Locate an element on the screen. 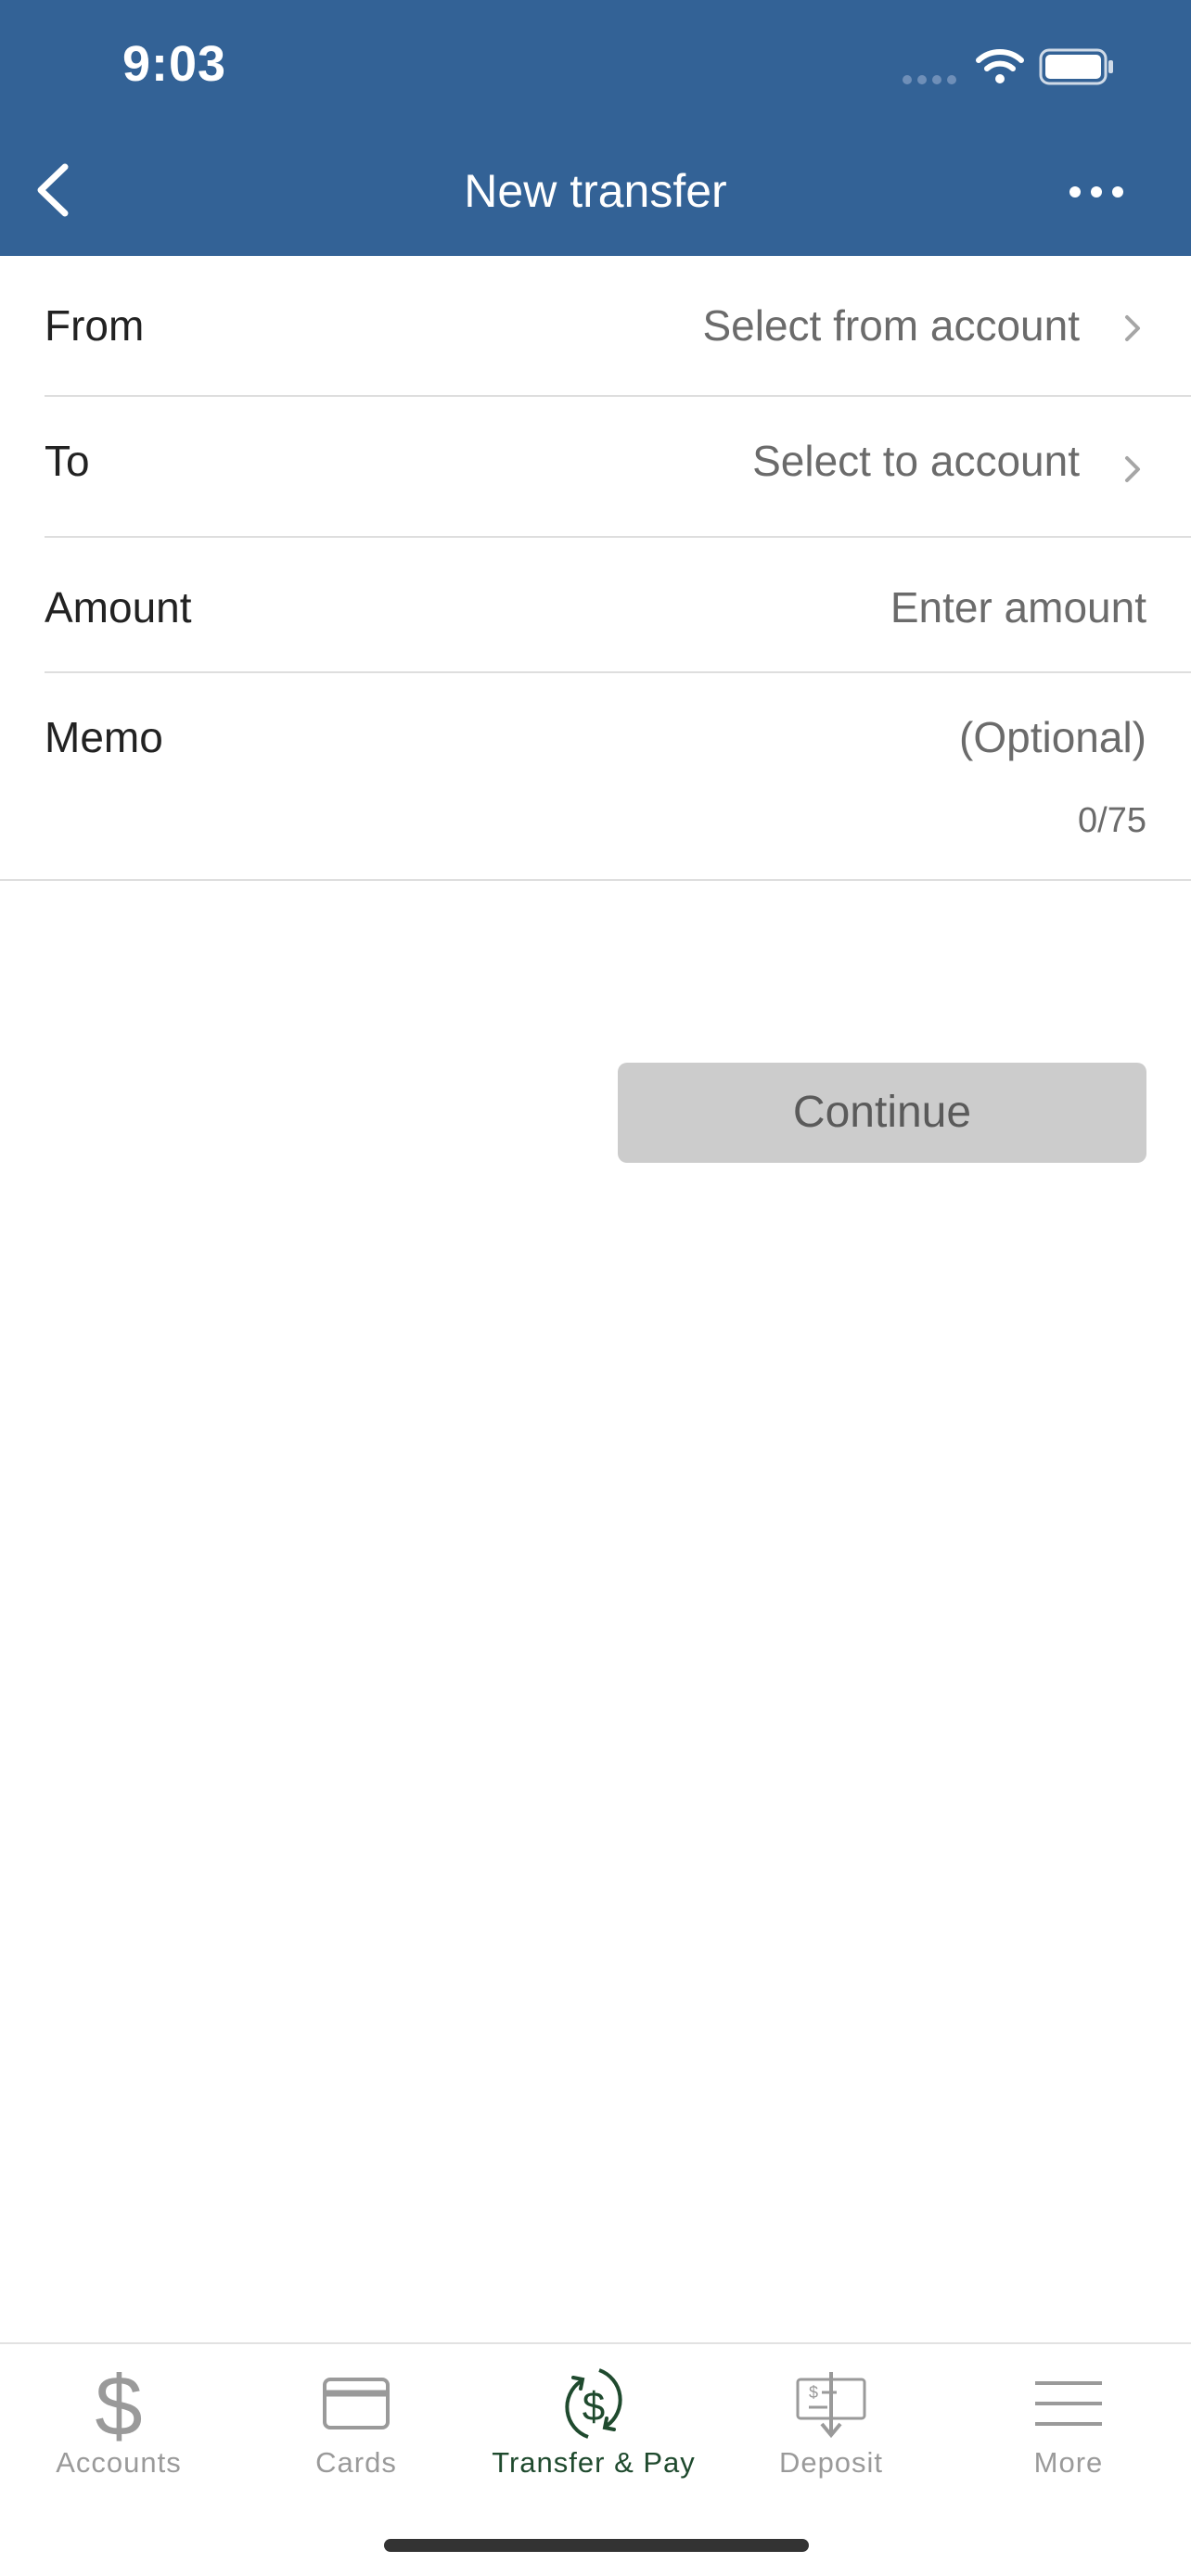 The image size is (1191, 2576). check-deposit-icon: $ is located at coordinates (831, 2406).